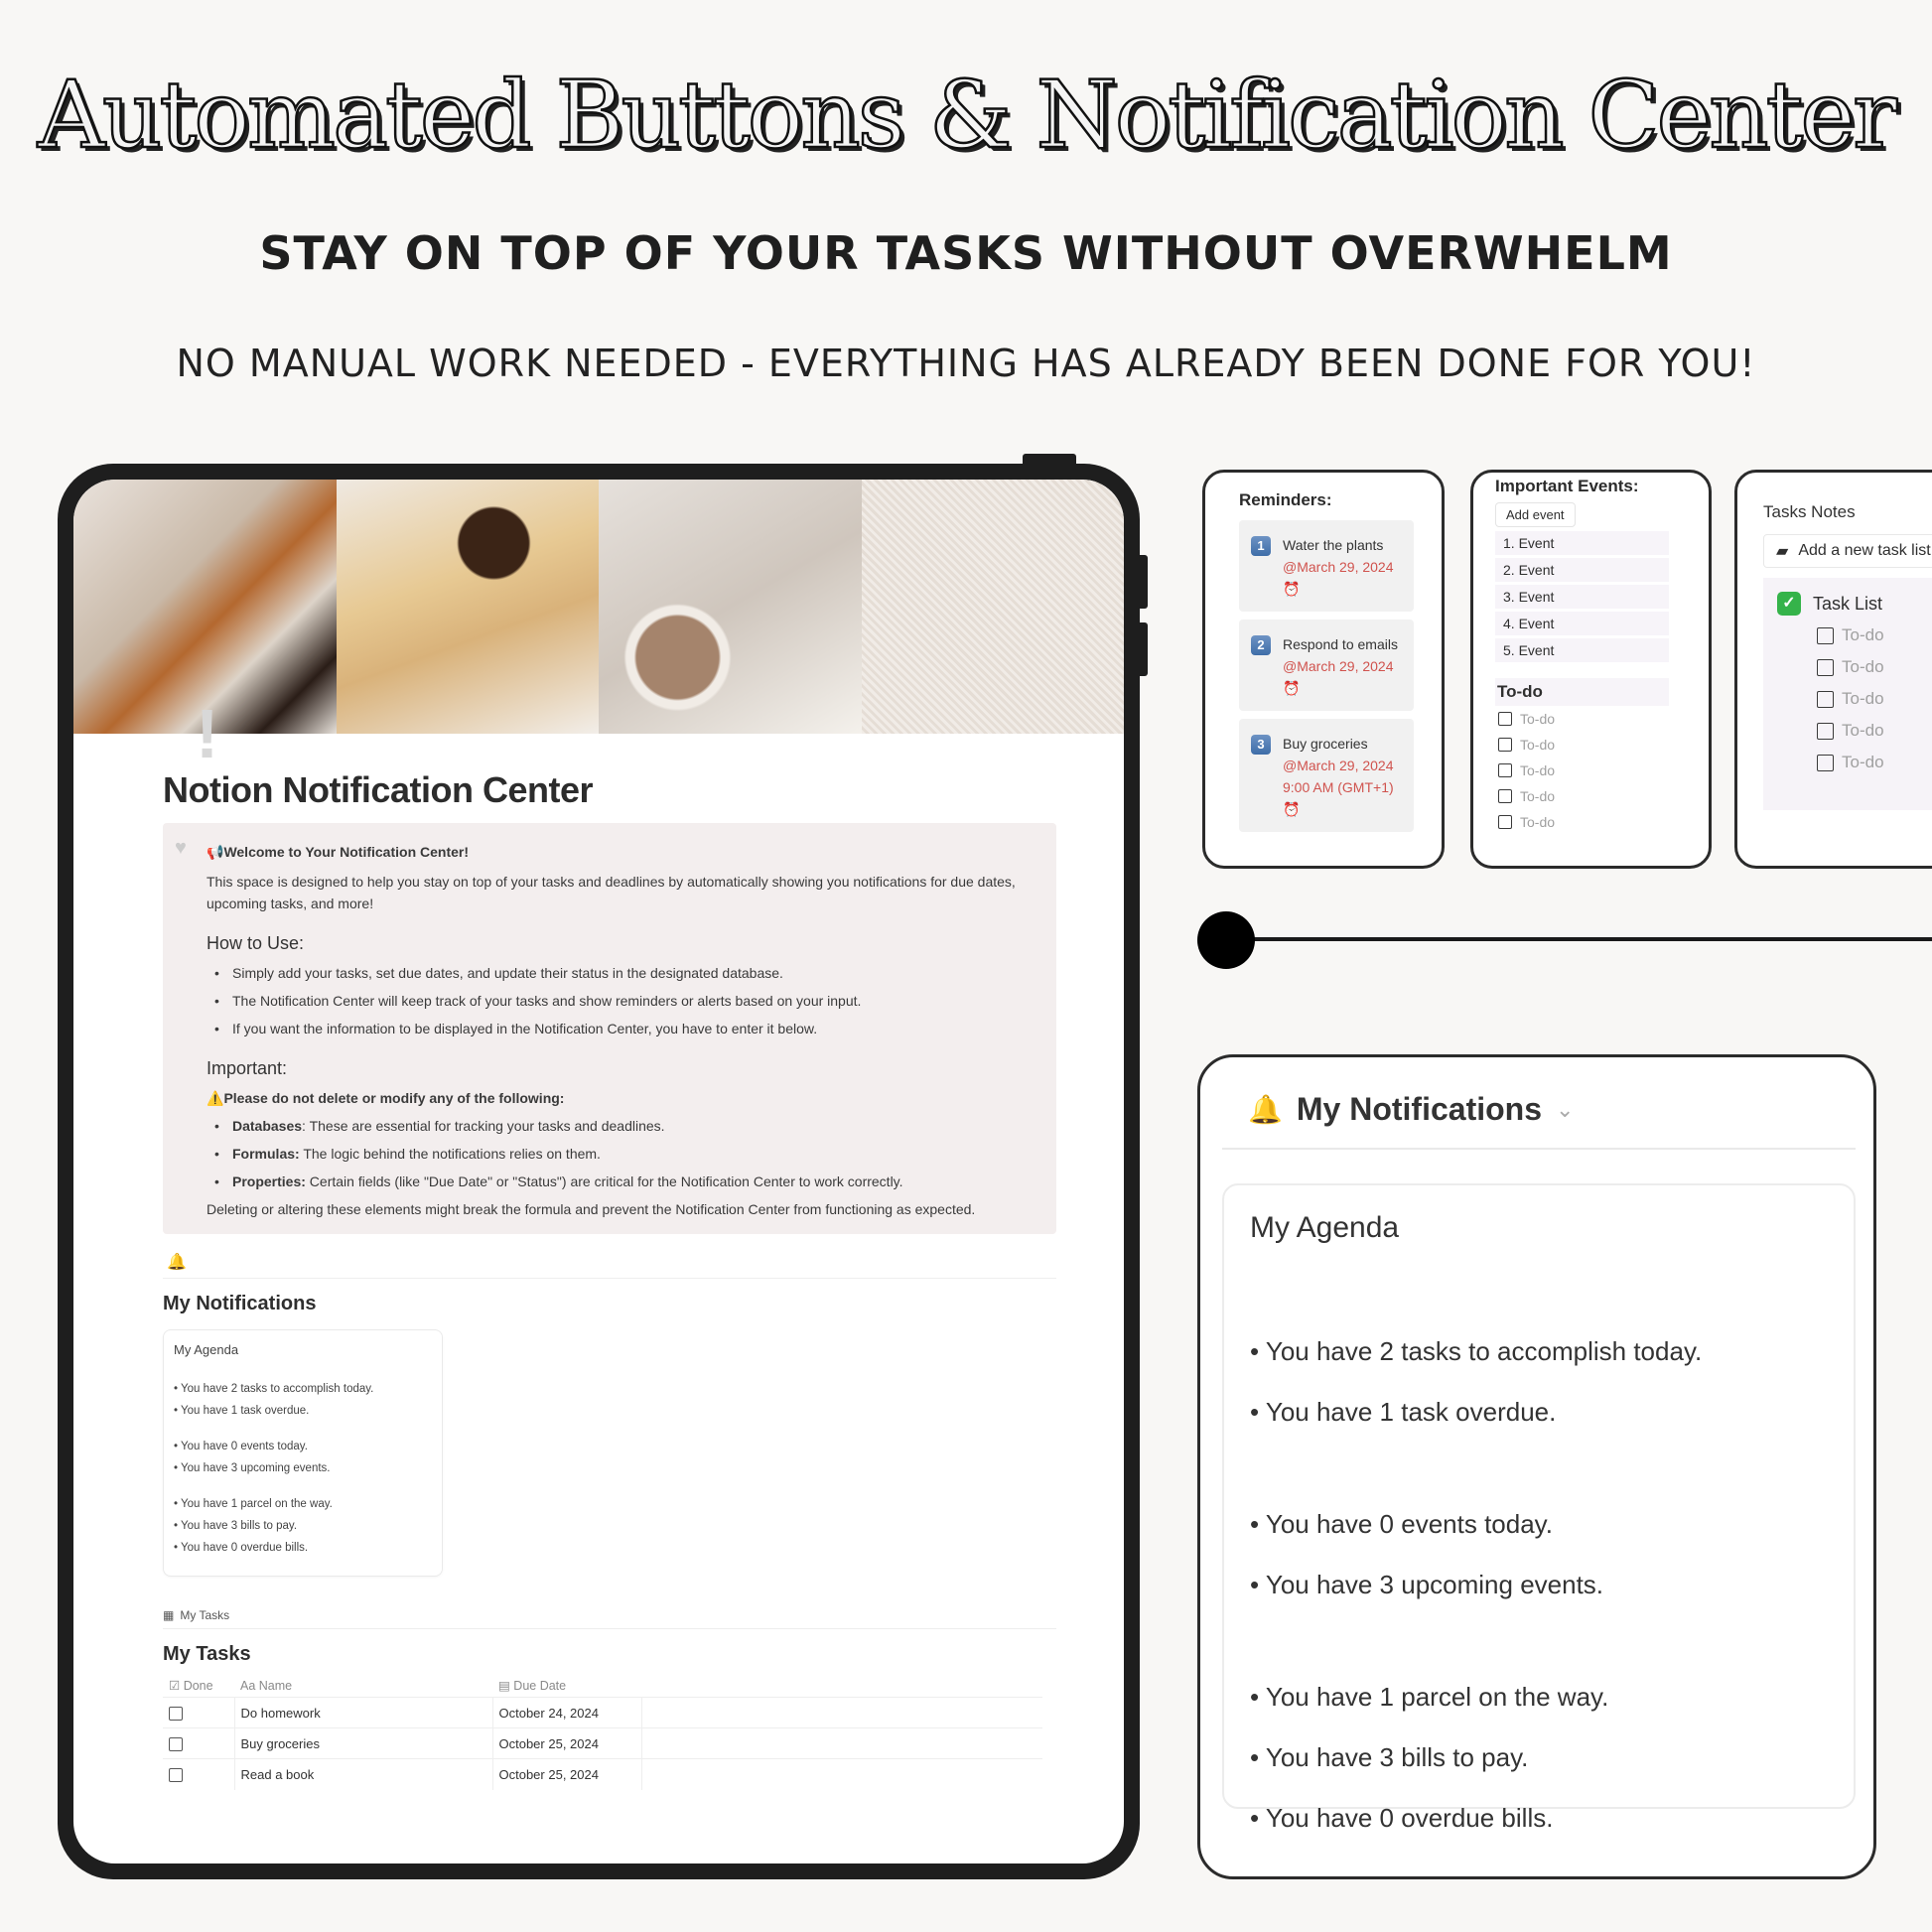  I want to click on number-1-icon: 1, so click(1261, 546).